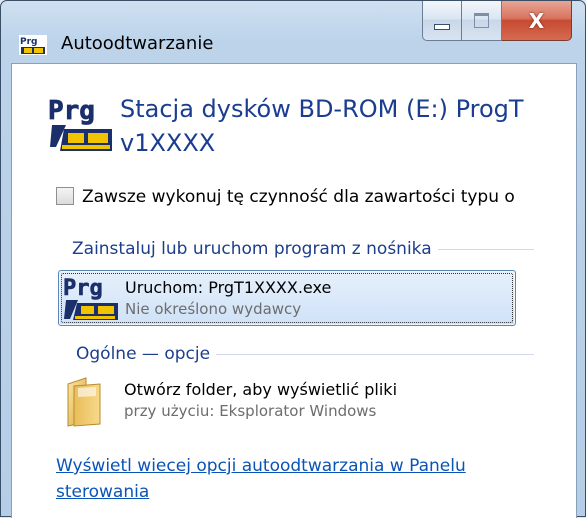  I want to click on minimize-icon, so click(442, 26).